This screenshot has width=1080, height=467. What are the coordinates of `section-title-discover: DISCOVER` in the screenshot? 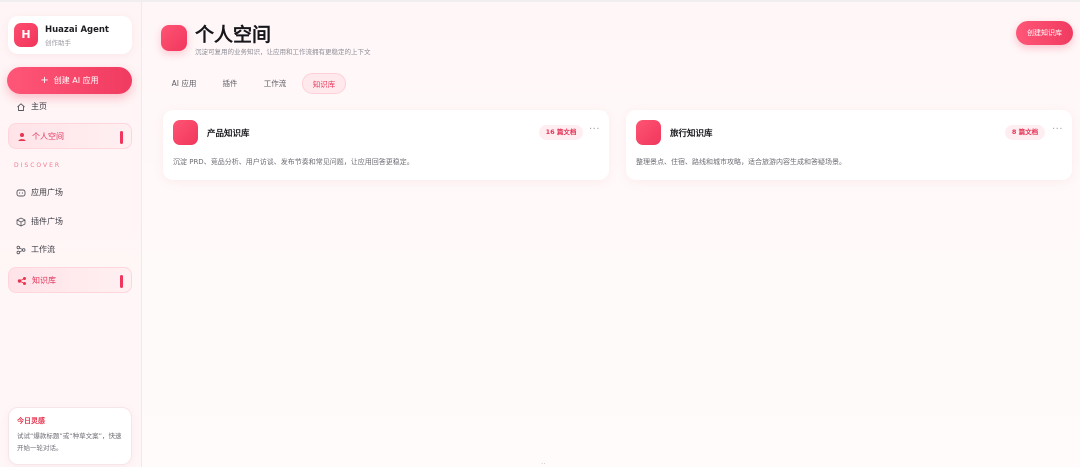 It's located at (38, 165).